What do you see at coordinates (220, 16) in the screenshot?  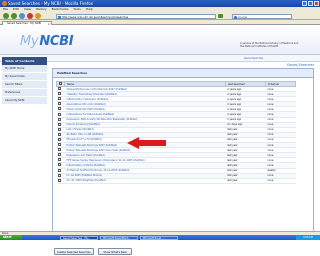 I see `go-arrow-icon` at bounding box center [220, 16].